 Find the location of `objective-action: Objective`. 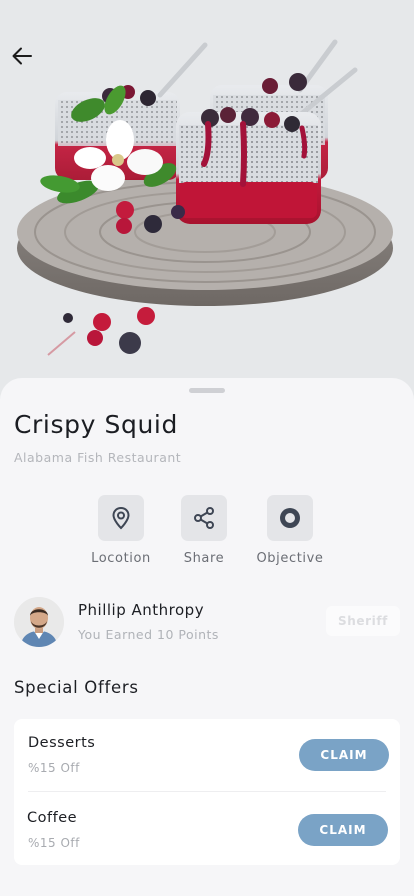

objective-action: Objective is located at coordinates (290, 530).